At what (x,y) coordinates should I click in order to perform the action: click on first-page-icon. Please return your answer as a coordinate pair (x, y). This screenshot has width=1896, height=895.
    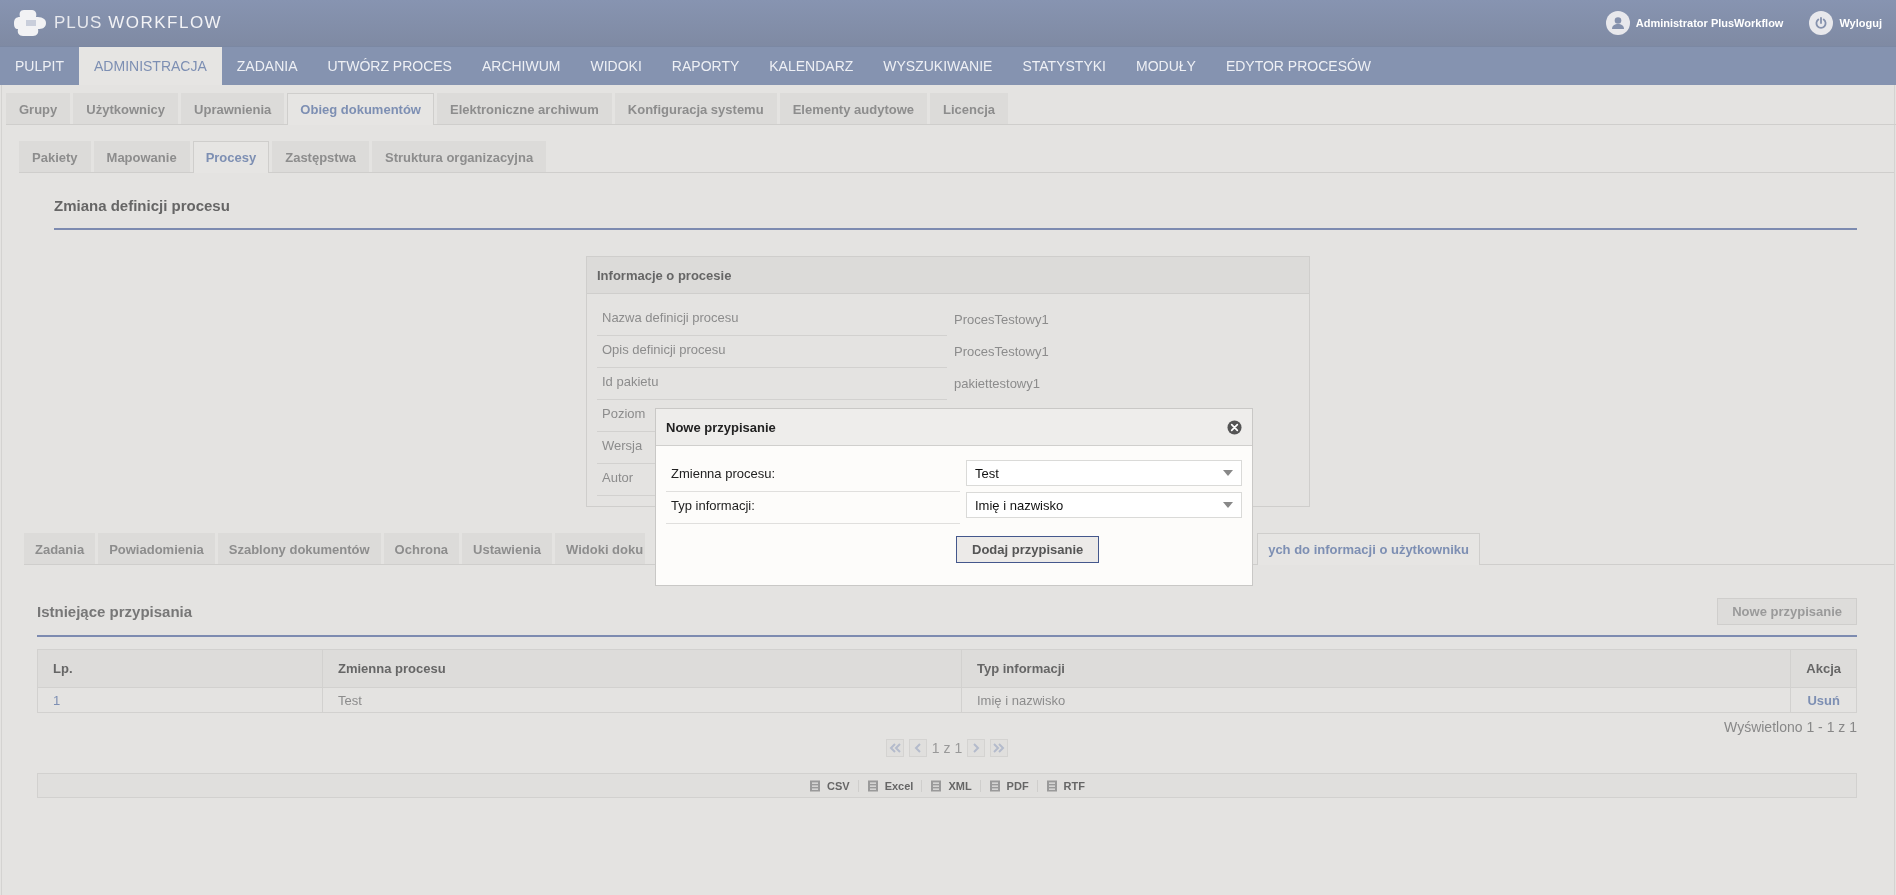
    Looking at the image, I should click on (894, 748).